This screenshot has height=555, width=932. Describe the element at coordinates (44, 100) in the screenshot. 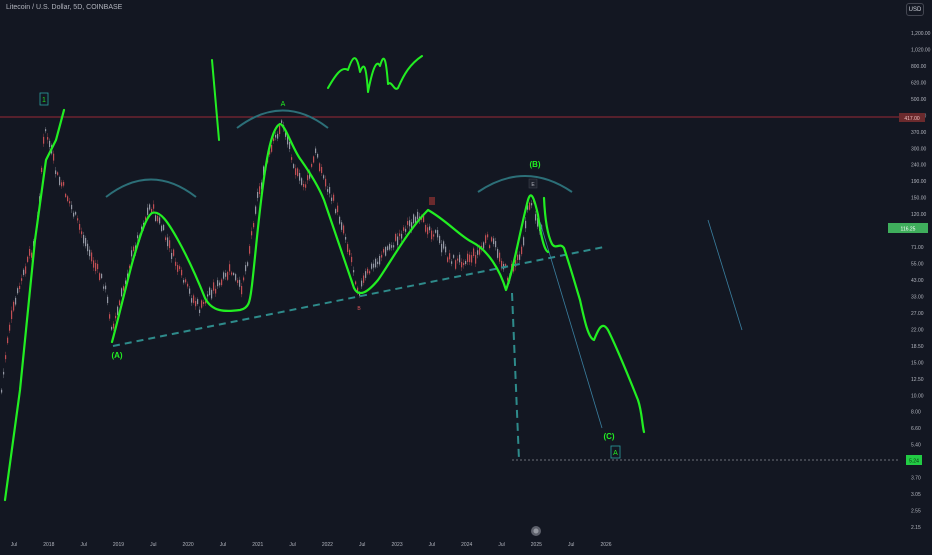

I see `wave-1-label: 1` at that location.